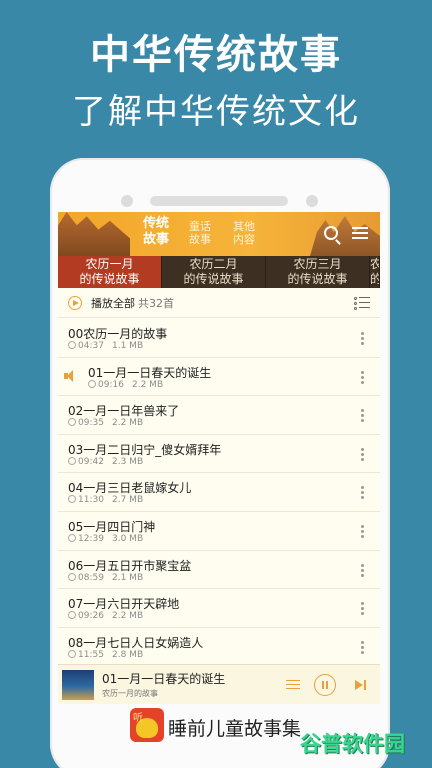  What do you see at coordinates (375, 272) in the screenshot?
I see `month-tab-4: 农 的` at bounding box center [375, 272].